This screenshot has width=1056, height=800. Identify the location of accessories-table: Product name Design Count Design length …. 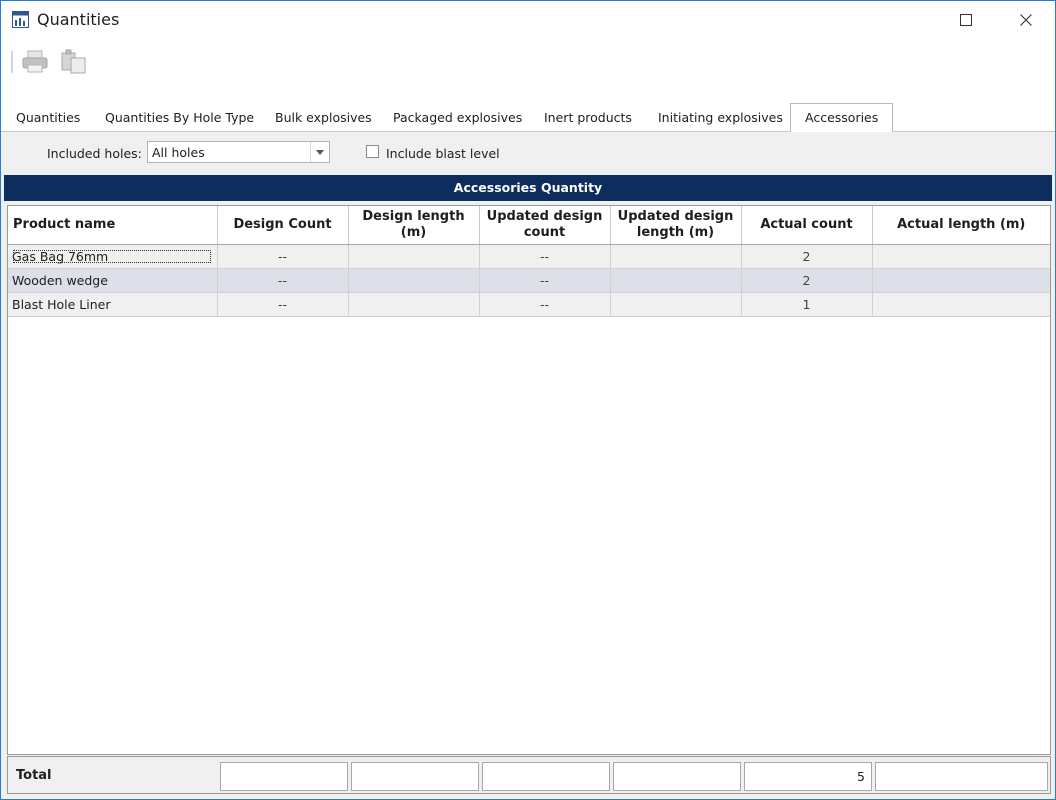
(529, 261).